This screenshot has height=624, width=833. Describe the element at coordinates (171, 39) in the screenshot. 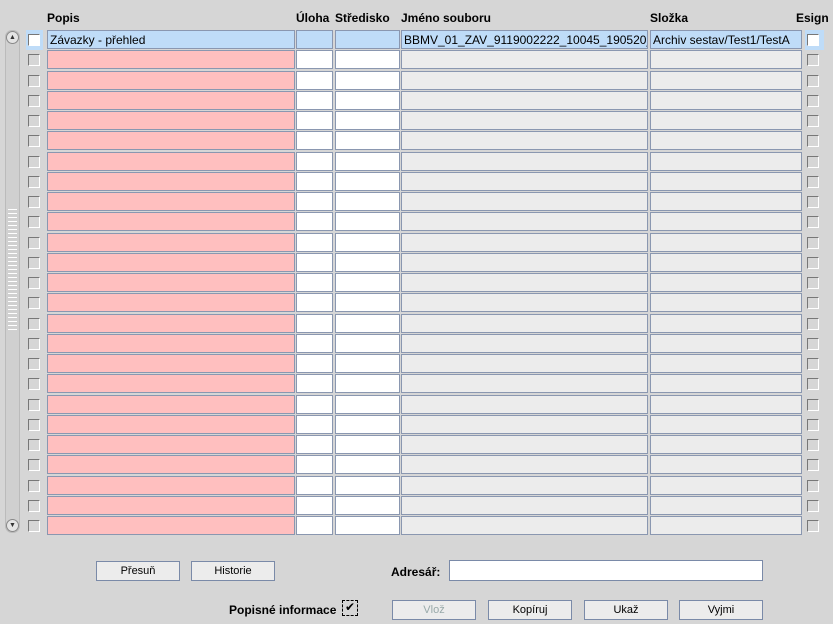

I see `popis-cell: Závazky - přehled` at that location.